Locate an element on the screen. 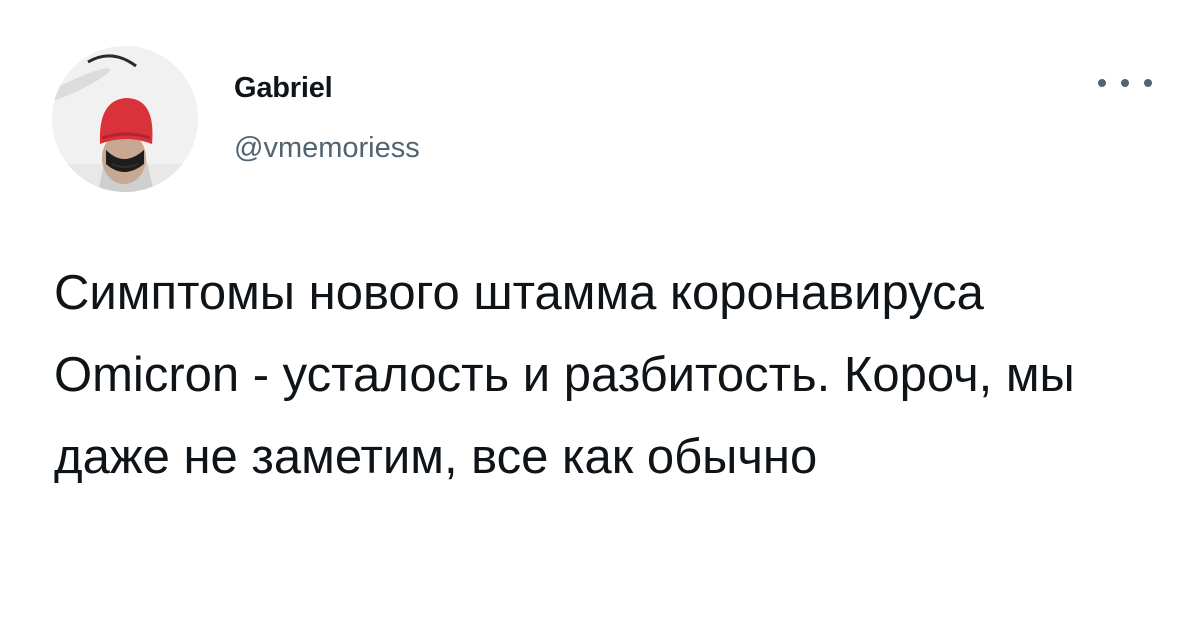 The height and width of the screenshot is (628, 1200). more-options-icon is located at coordinates (1125, 83).